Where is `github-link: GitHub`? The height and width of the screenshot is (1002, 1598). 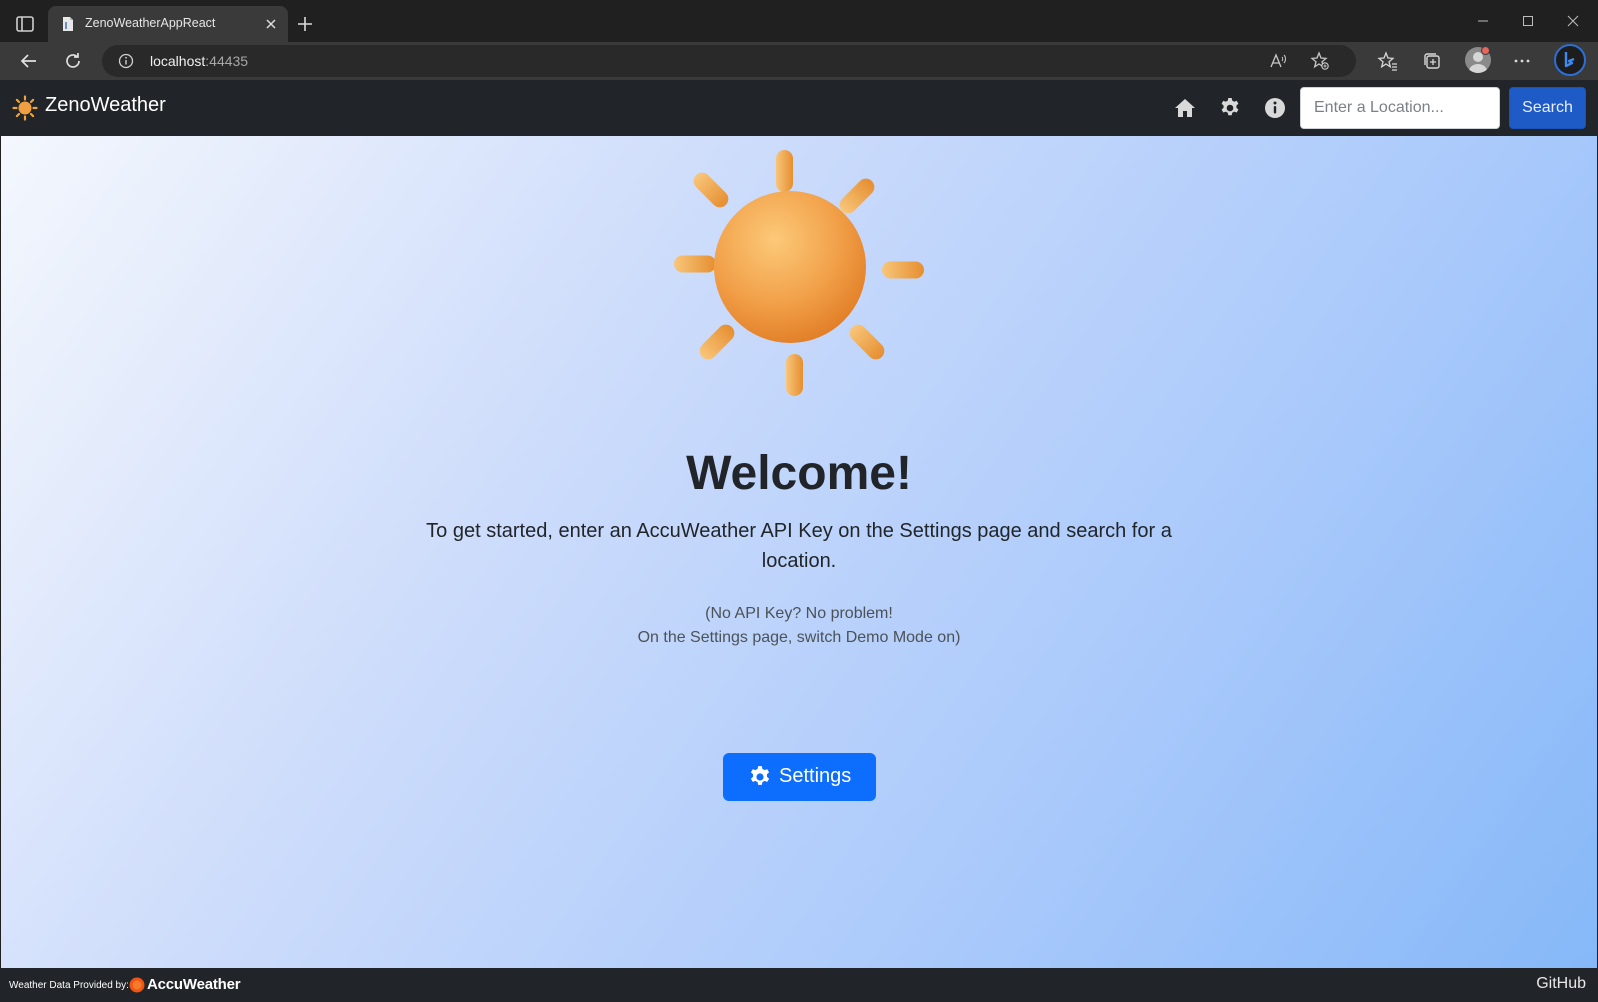 github-link: GitHub is located at coordinates (1561, 984).